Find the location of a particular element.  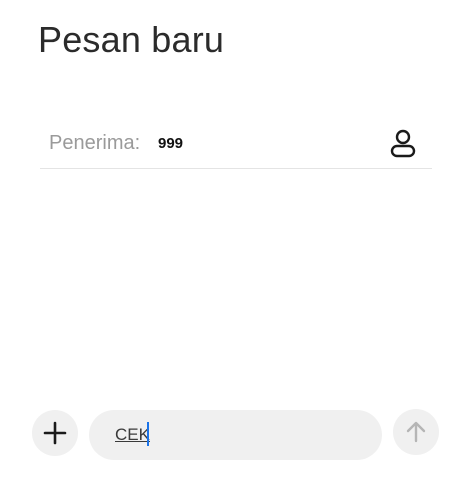

page-title: Pesan baru is located at coordinates (131, 39).